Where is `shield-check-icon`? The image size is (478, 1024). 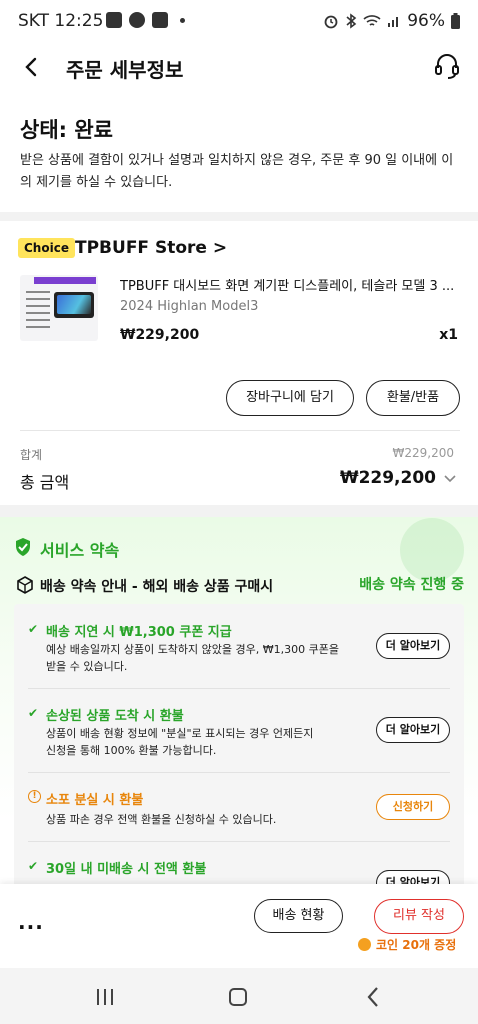 shield-check-icon is located at coordinates (23, 547).